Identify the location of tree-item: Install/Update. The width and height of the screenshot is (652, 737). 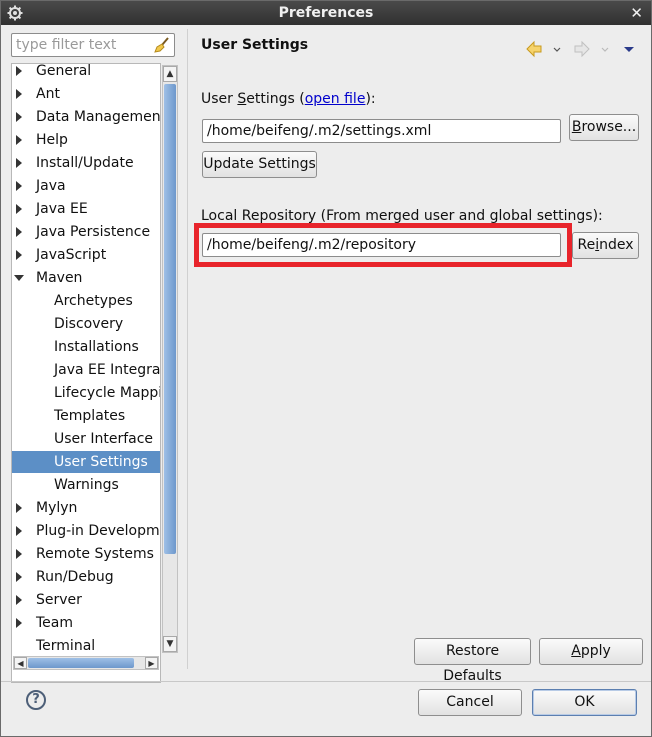
(86, 163).